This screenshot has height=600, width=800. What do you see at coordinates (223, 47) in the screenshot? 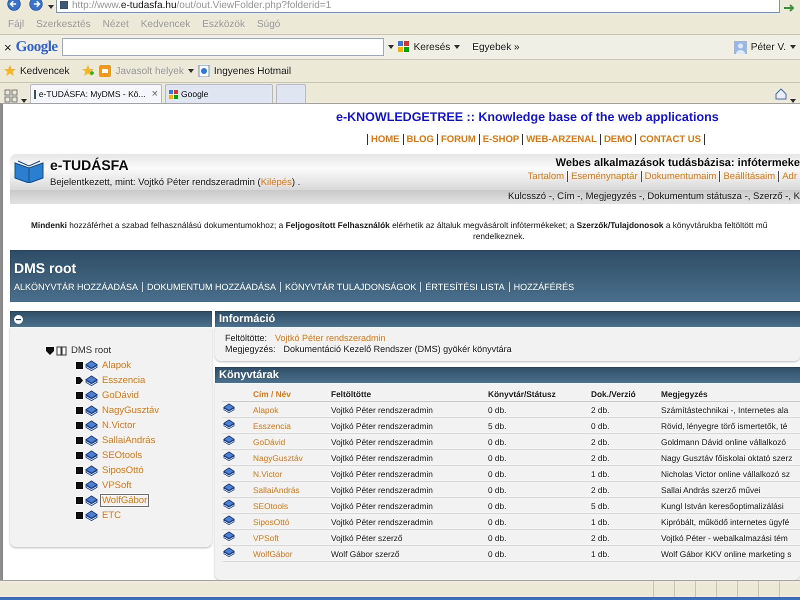
I see `search-field` at bounding box center [223, 47].